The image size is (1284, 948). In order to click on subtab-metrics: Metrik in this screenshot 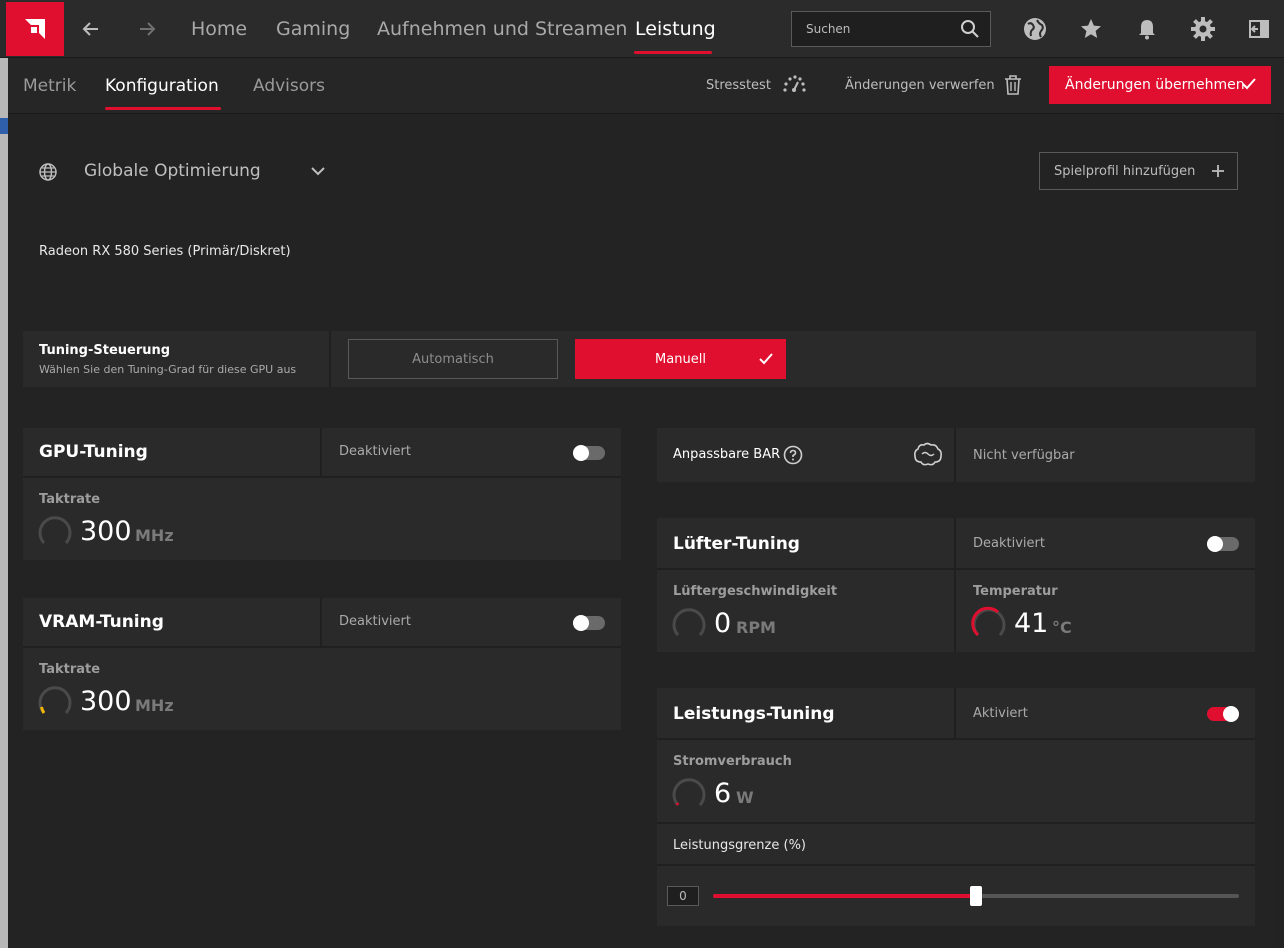, I will do `click(49, 86)`.